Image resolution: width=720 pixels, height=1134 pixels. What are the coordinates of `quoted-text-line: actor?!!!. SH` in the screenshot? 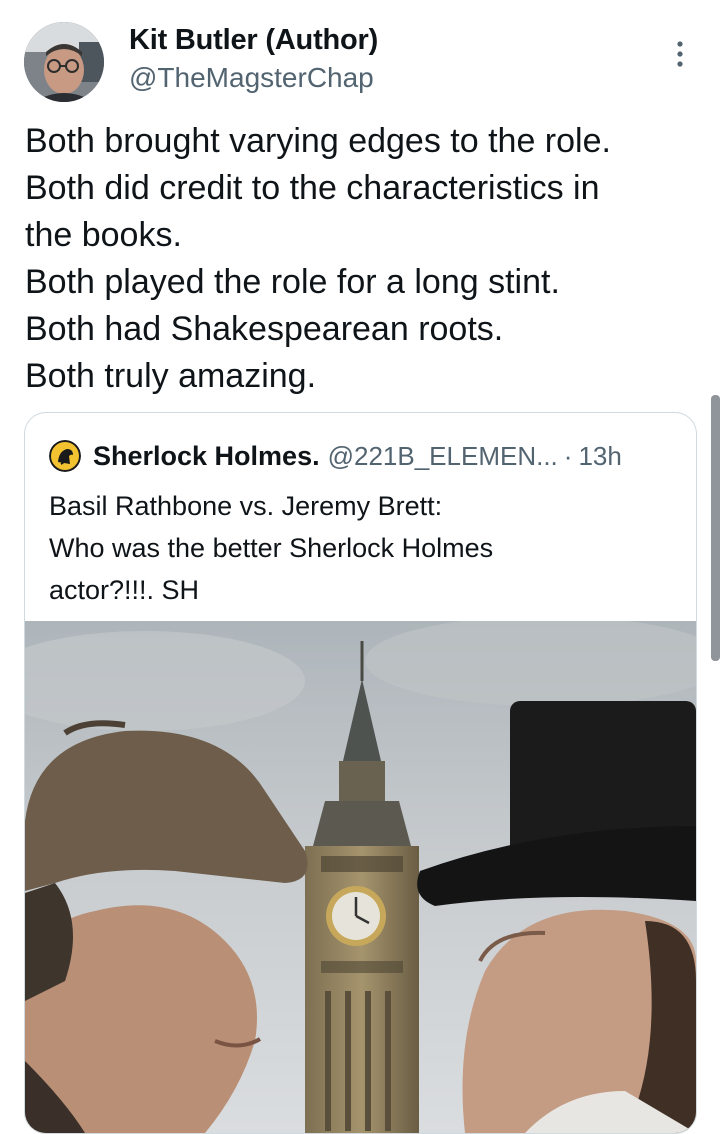 It's located at (124, 590).